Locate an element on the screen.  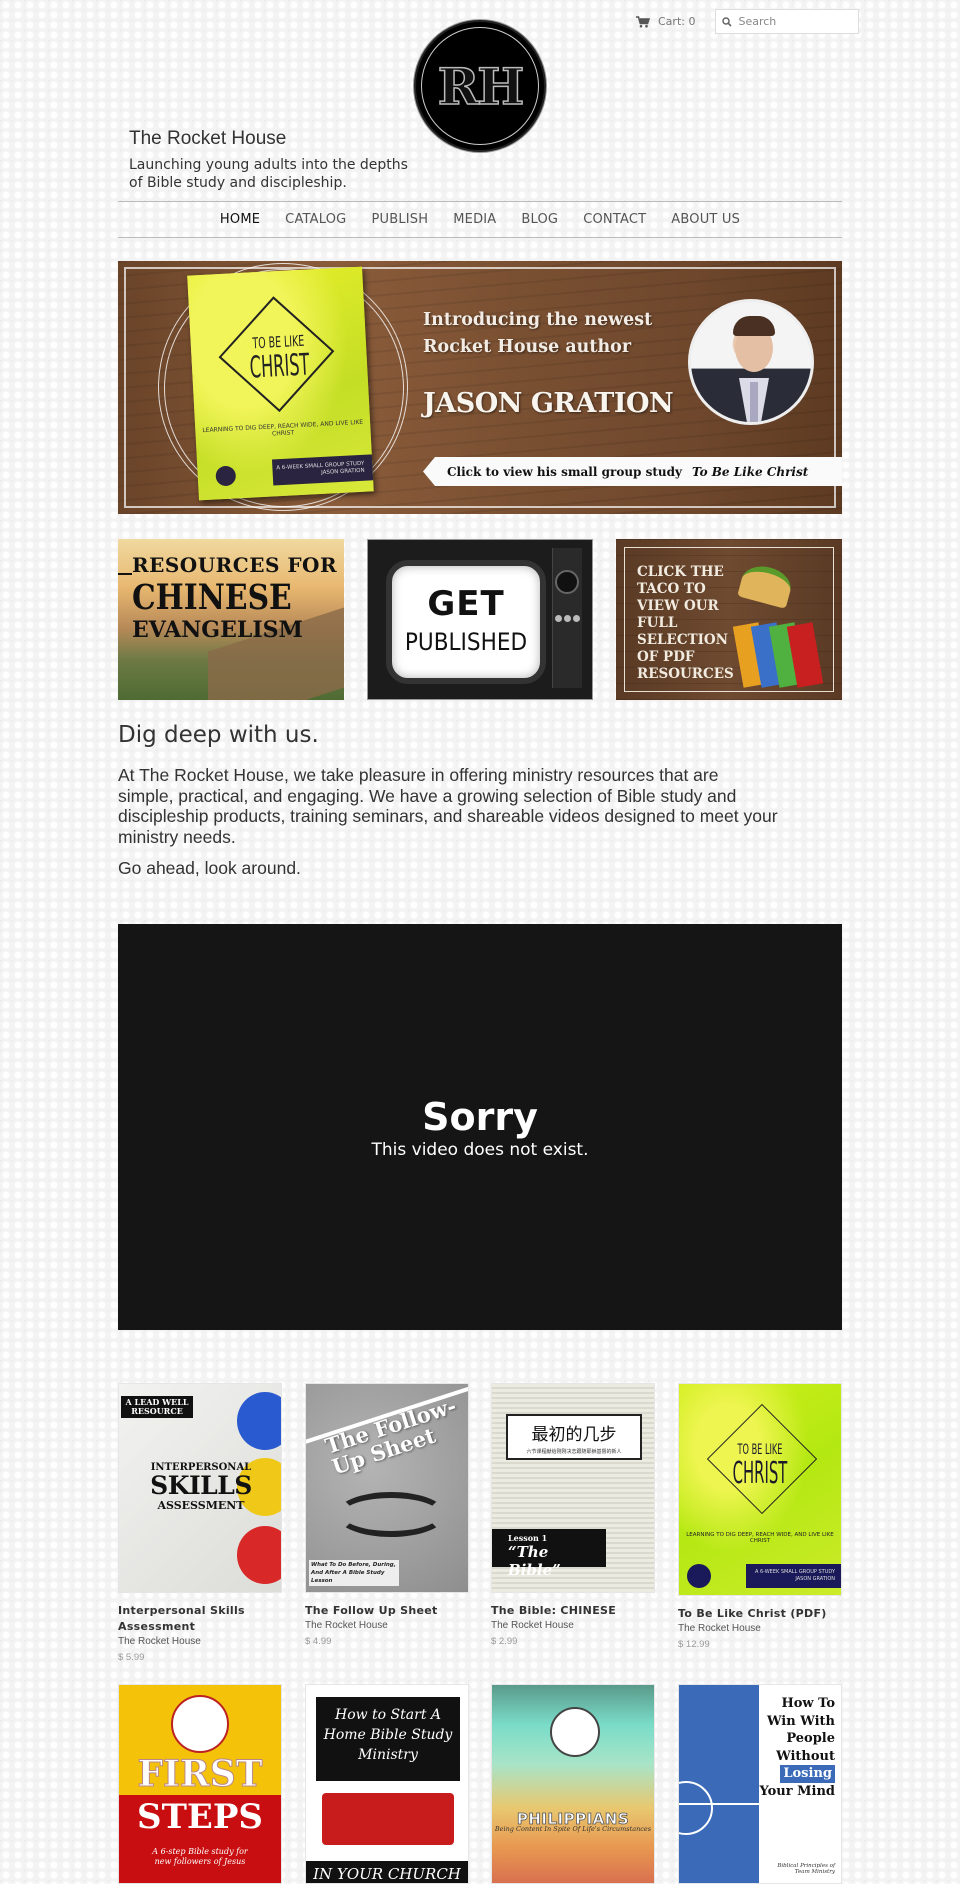
cover-subtitle: Biblical Principles of Team Ministry is located at coordinates (806, 1869).